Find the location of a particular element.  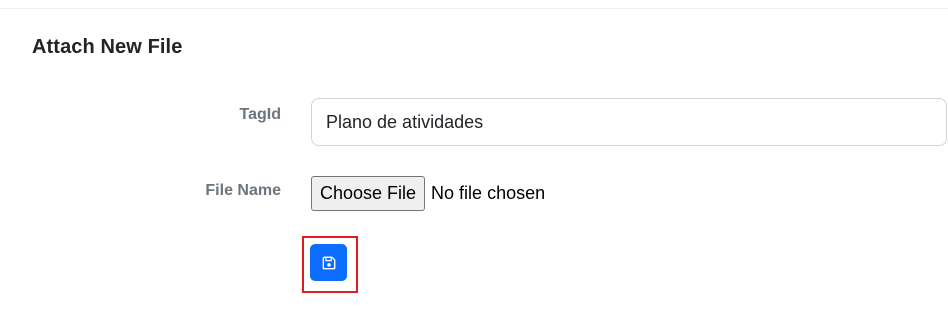

top-divider is located at coordinates (474, 8).